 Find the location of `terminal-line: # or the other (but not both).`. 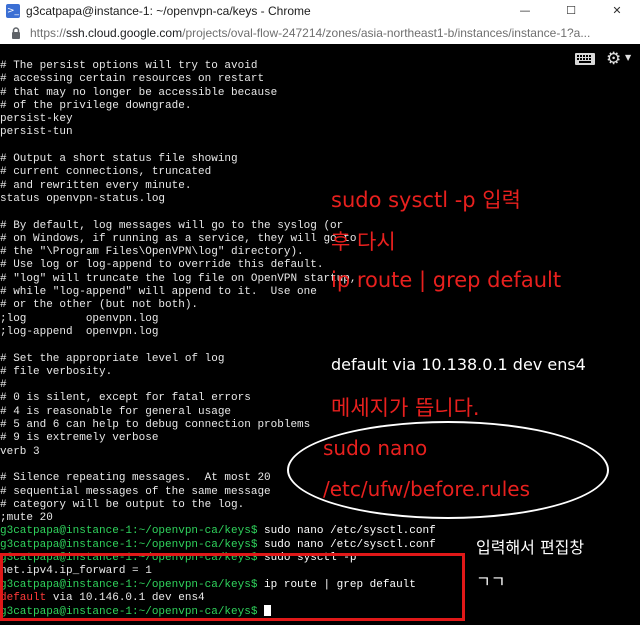

terminal-line: # or the other (but not both). is located at coordinates (99, 305).